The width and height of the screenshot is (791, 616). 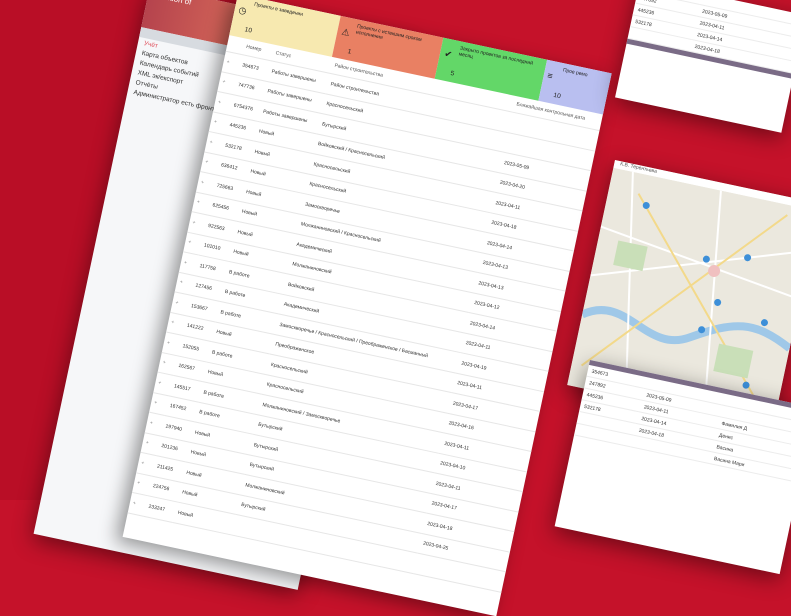 I want to click on clock-icon: ◷, so click(x=242, y=10).